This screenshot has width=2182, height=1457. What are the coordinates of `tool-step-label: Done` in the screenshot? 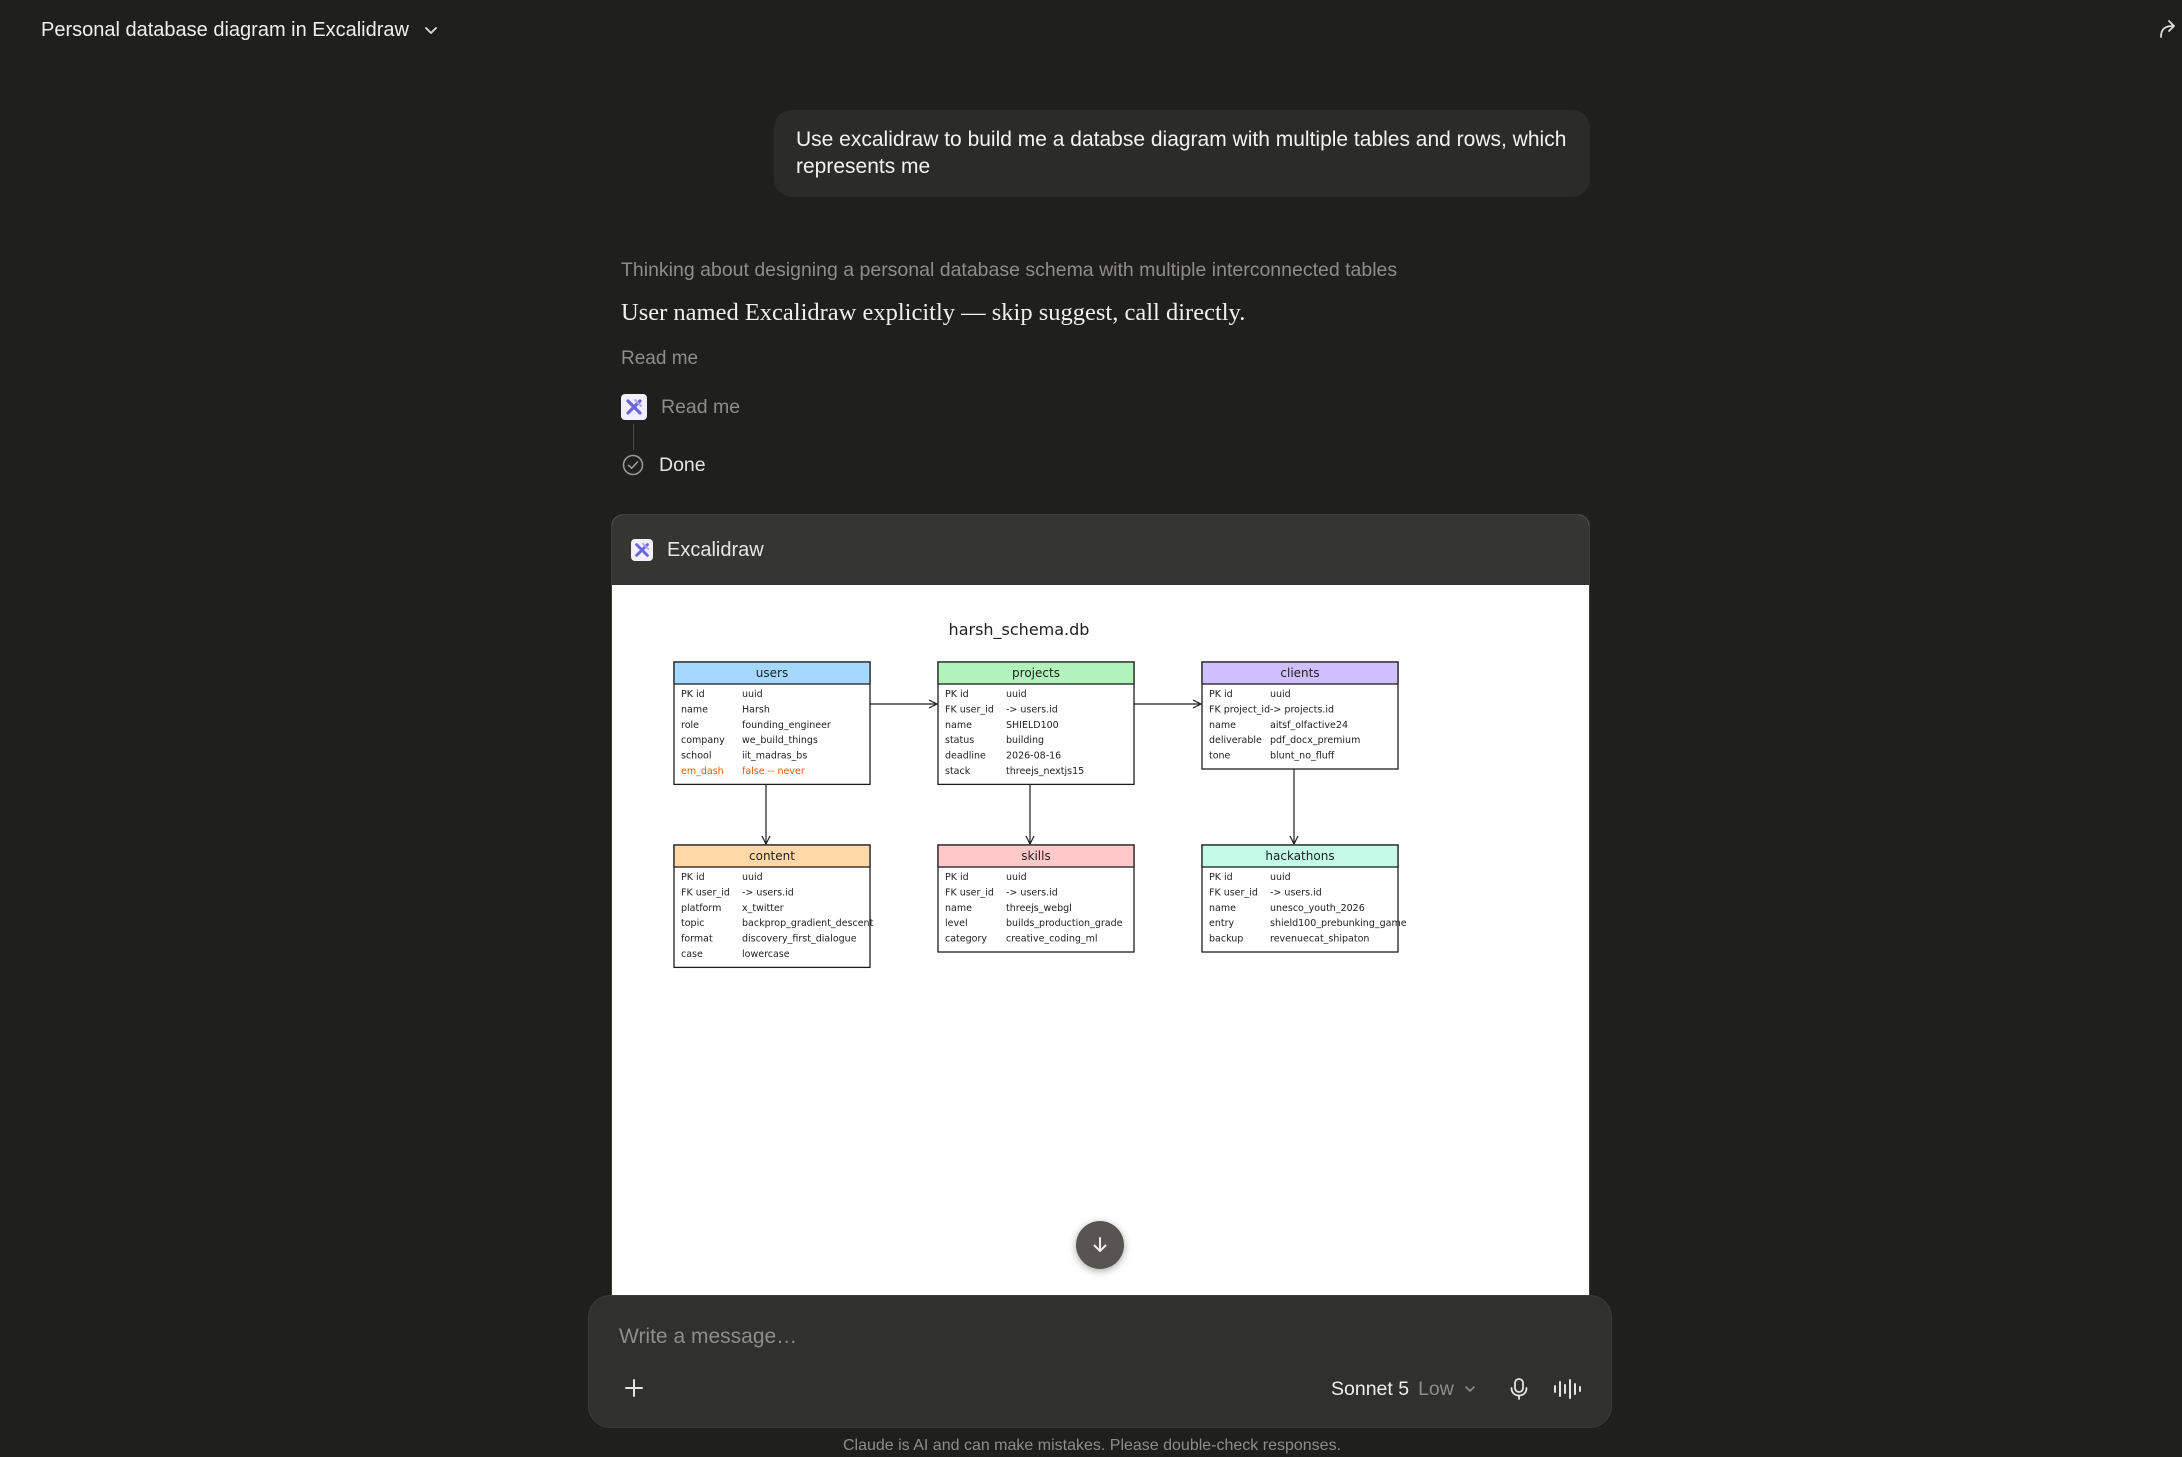 It's located at (682, 464).